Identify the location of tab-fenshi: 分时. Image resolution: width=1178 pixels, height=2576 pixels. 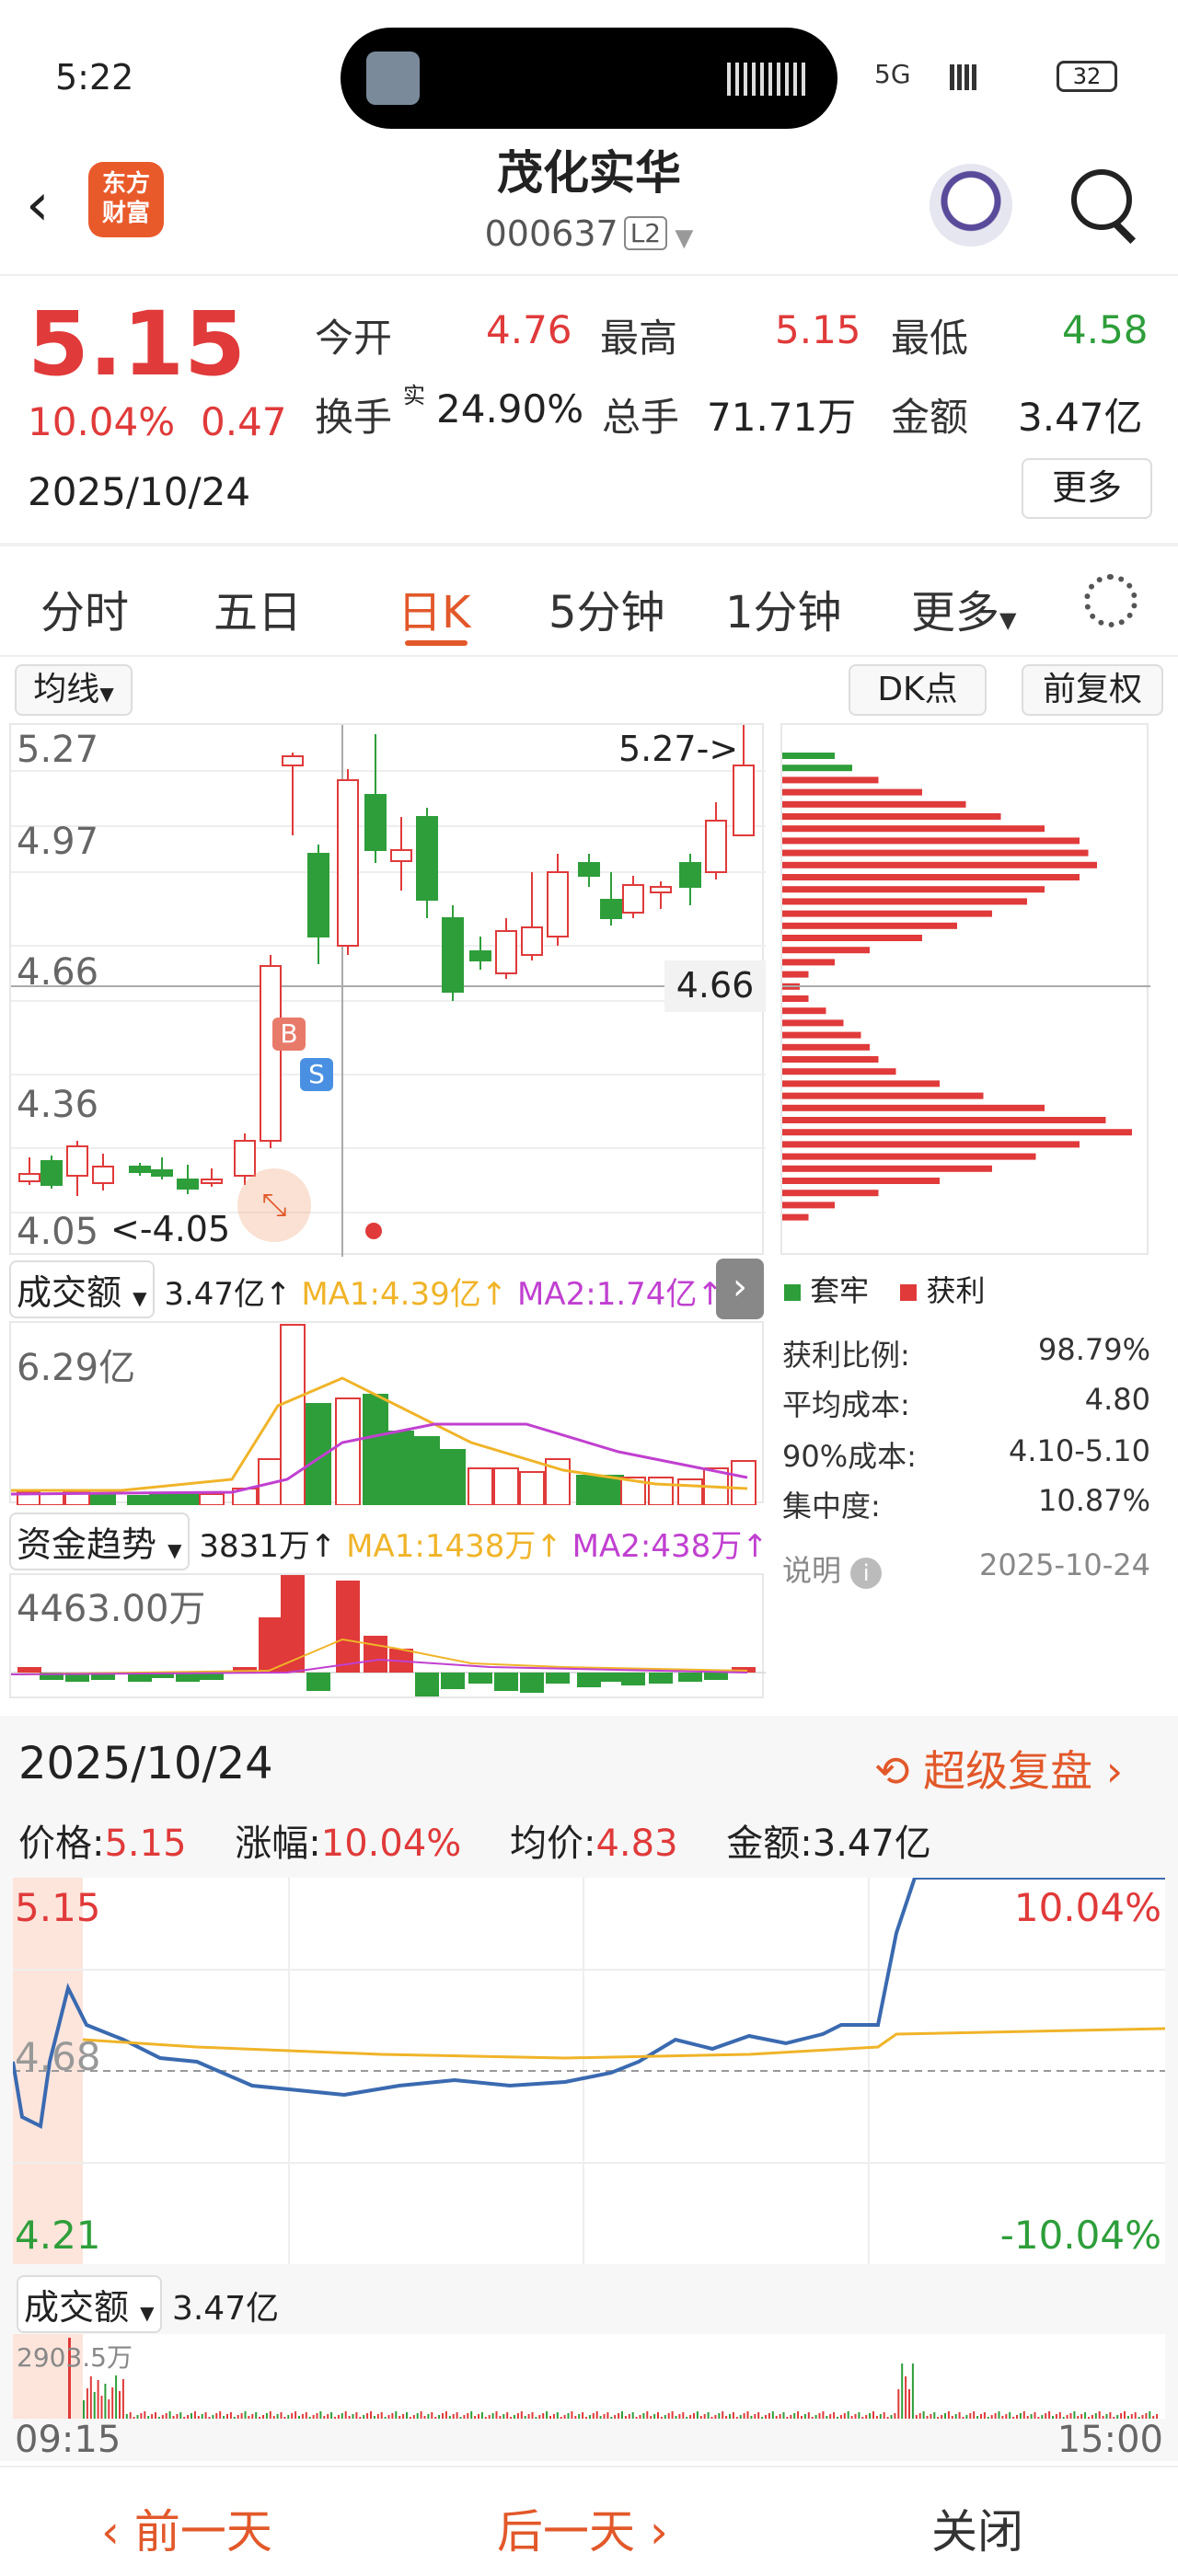
(84, 608).